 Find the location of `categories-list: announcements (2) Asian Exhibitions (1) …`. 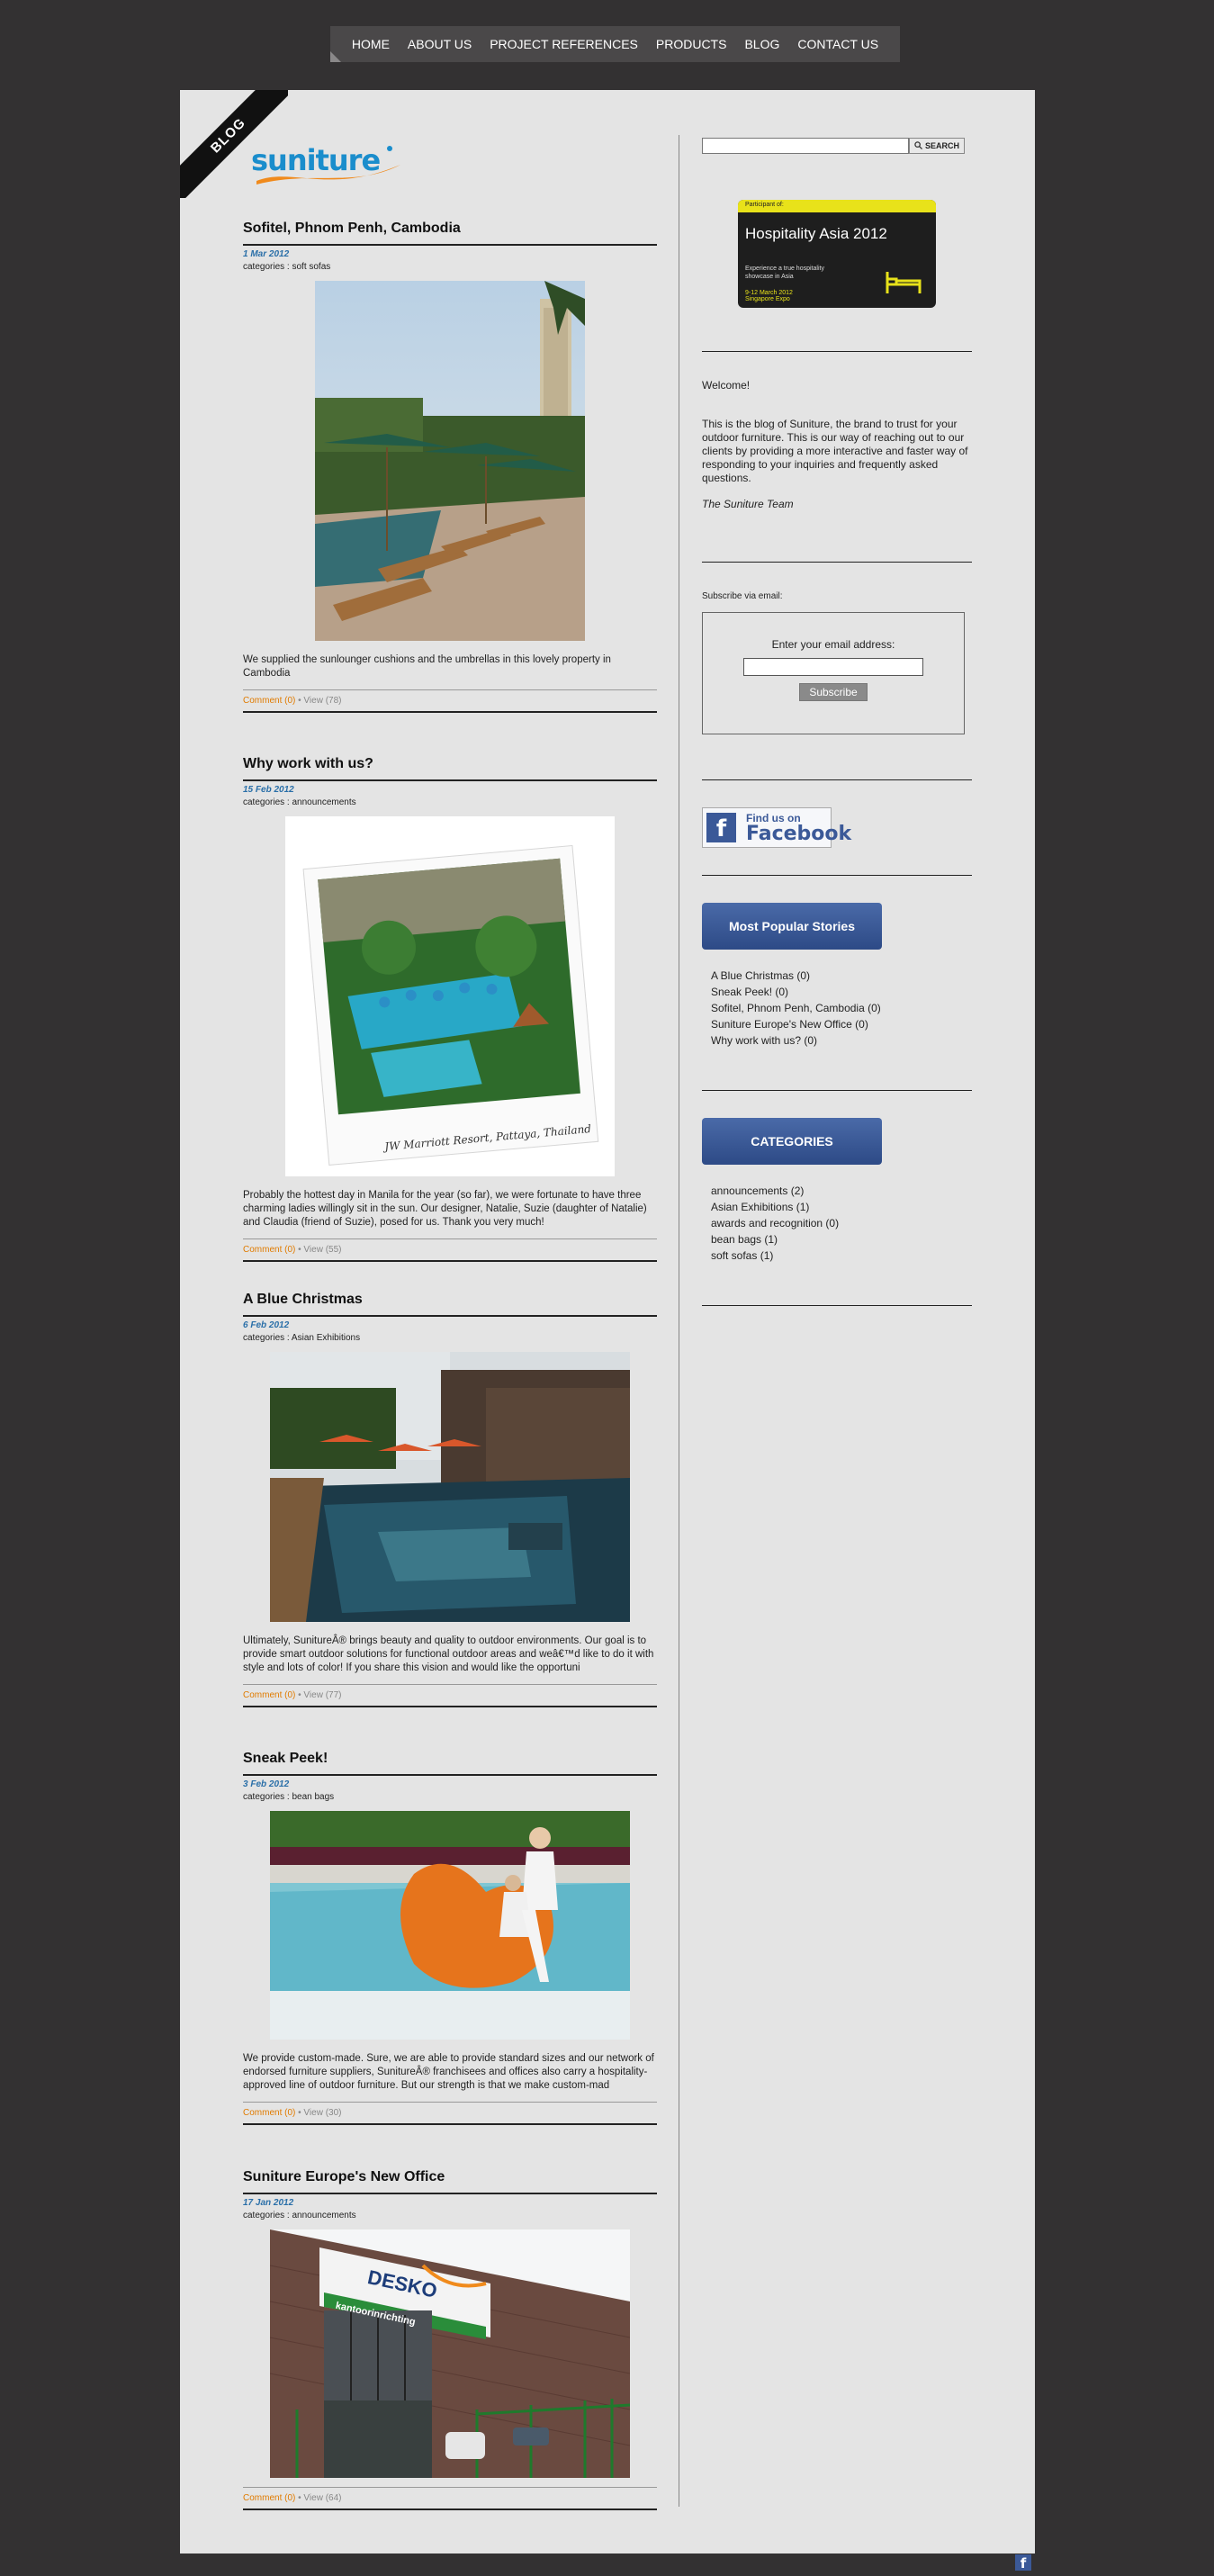

categories-list: announcements (2) Asian Exhibitions (1) … is located at coordinates (841, 1223).